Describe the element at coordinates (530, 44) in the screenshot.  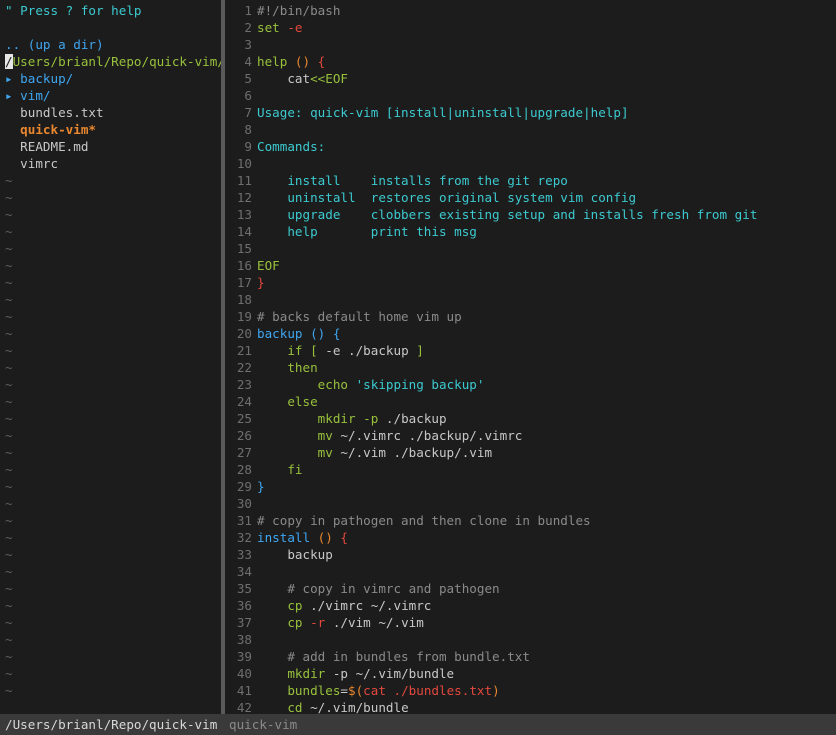
I see `code-line: 3` at that location.